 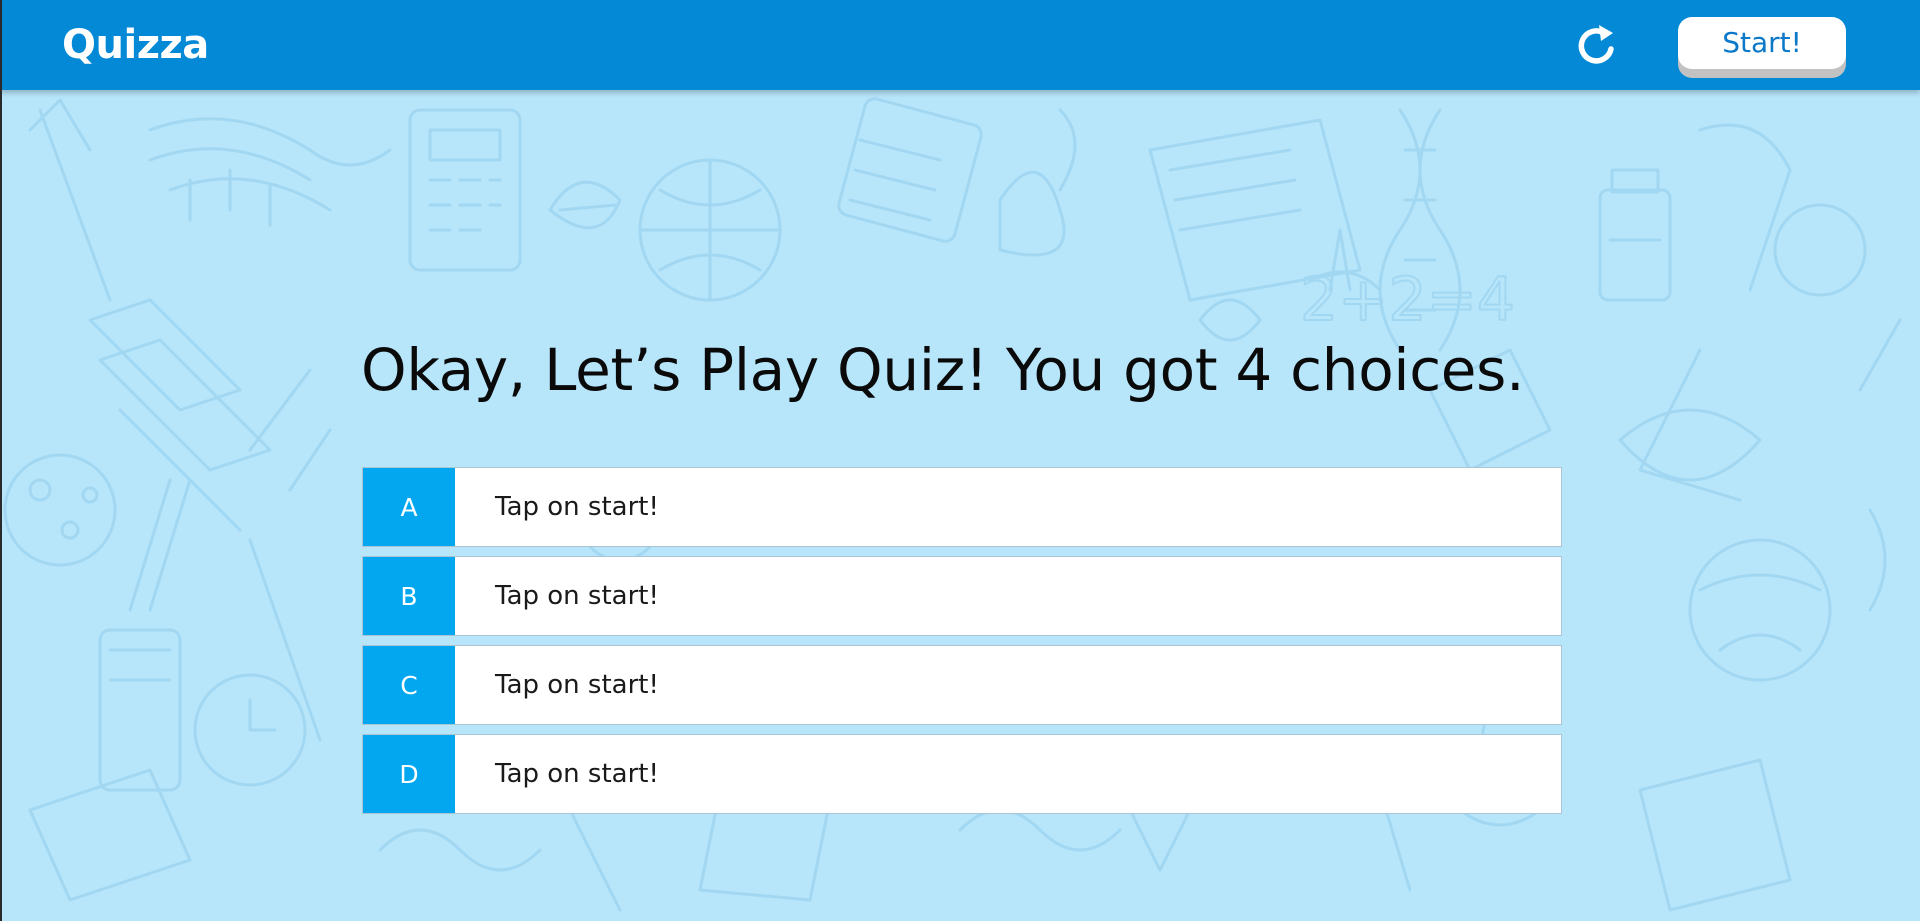 I want to click on choice-a: A Tap on start!, so click(x=962, y=507).